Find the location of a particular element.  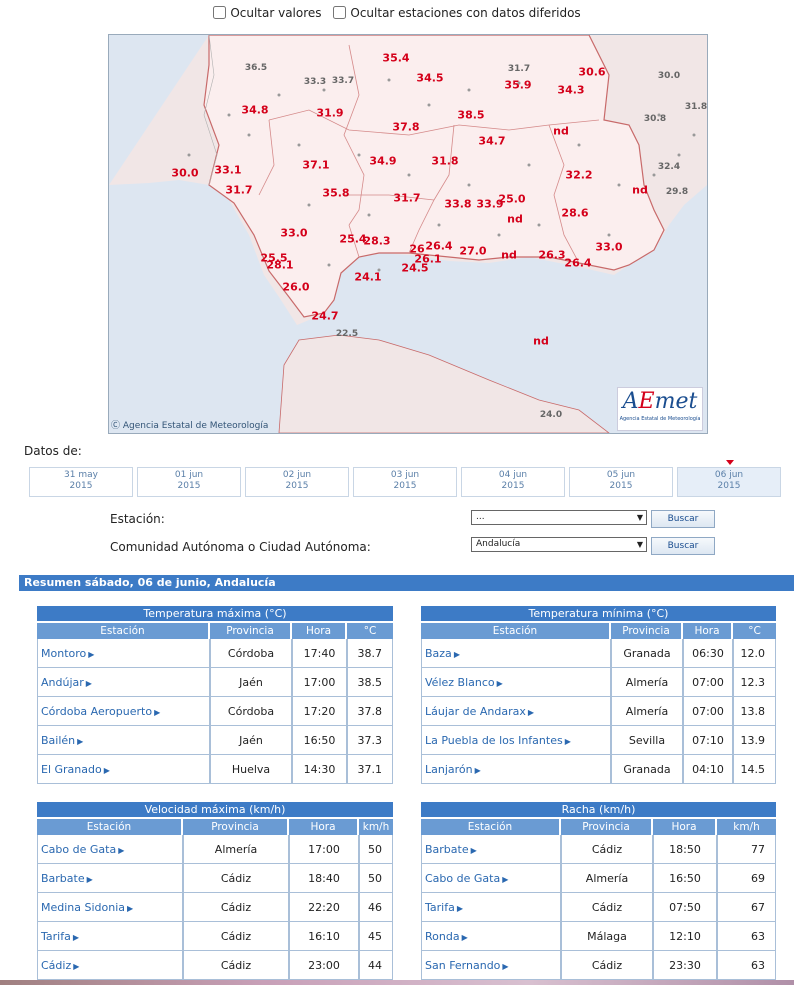

map-value-label: 24.7 is located at coordinates (324, 316).